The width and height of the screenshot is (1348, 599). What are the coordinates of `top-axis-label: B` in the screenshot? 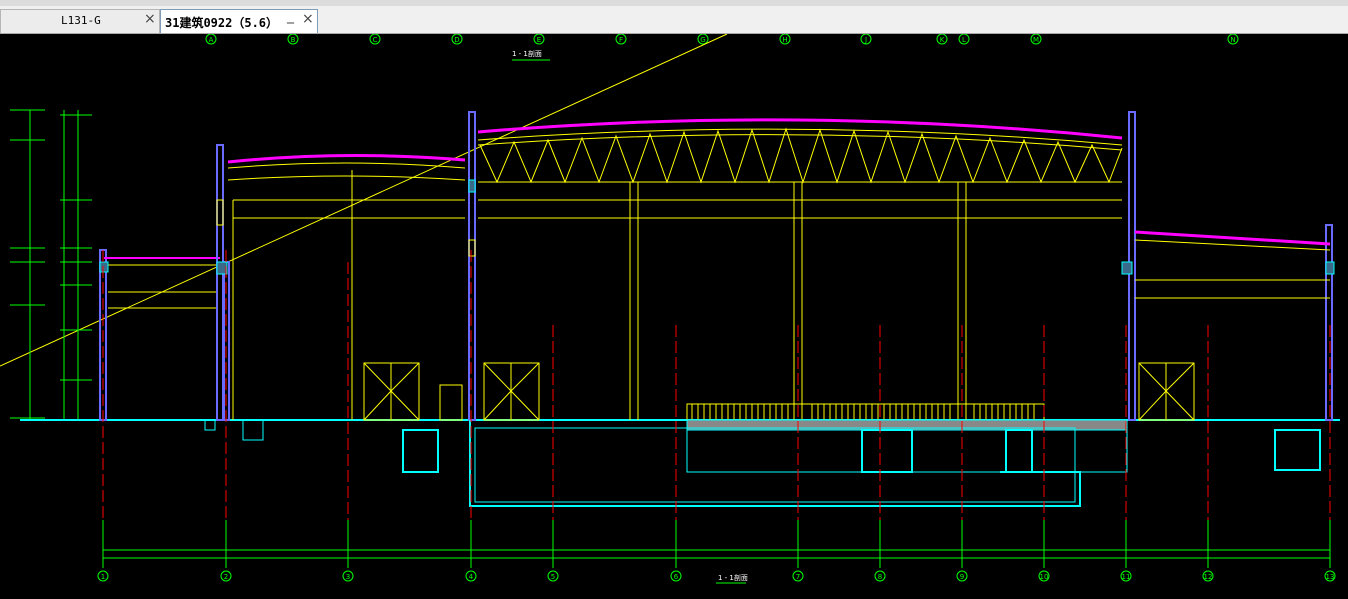 It's located at (293, 40).